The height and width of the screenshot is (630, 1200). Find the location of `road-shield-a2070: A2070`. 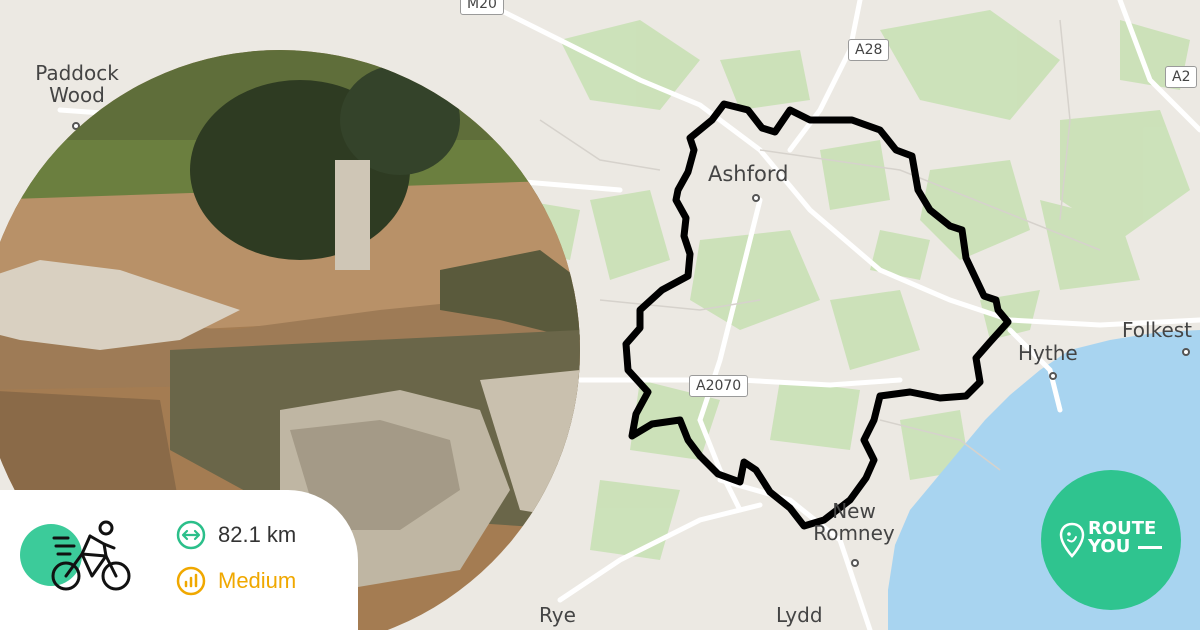

road-shield-a2070: A2070 is located at coordinates (719, 386).